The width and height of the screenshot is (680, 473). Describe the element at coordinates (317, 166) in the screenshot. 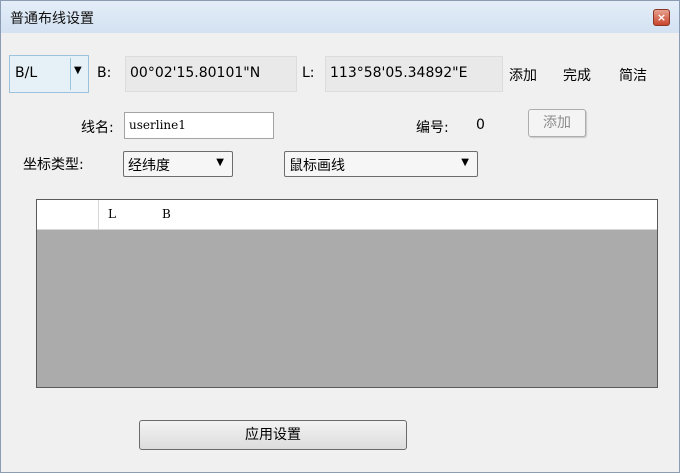

I see `draw-mode-value: 鼠标画线` at that location.